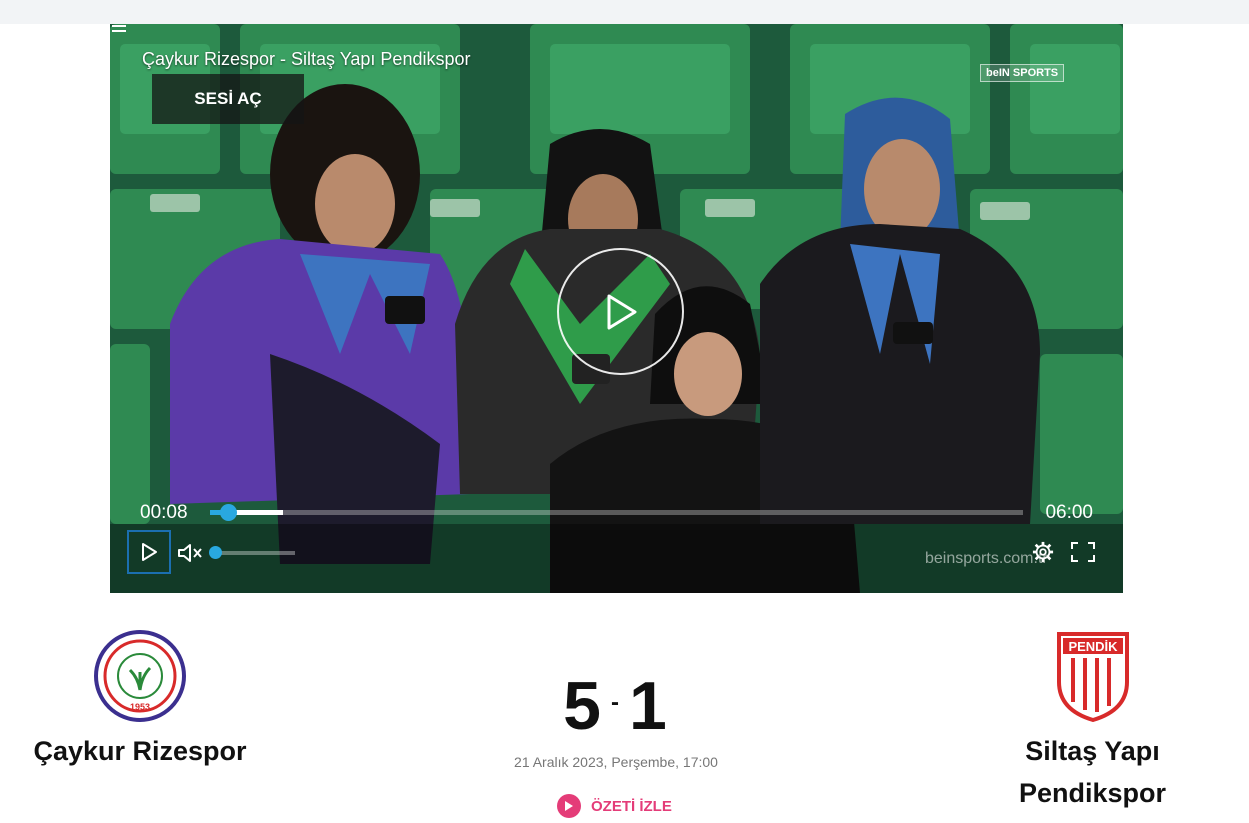  I want to click on watch-summary-label: ÖZETİ İZLE, so click(631, 806).